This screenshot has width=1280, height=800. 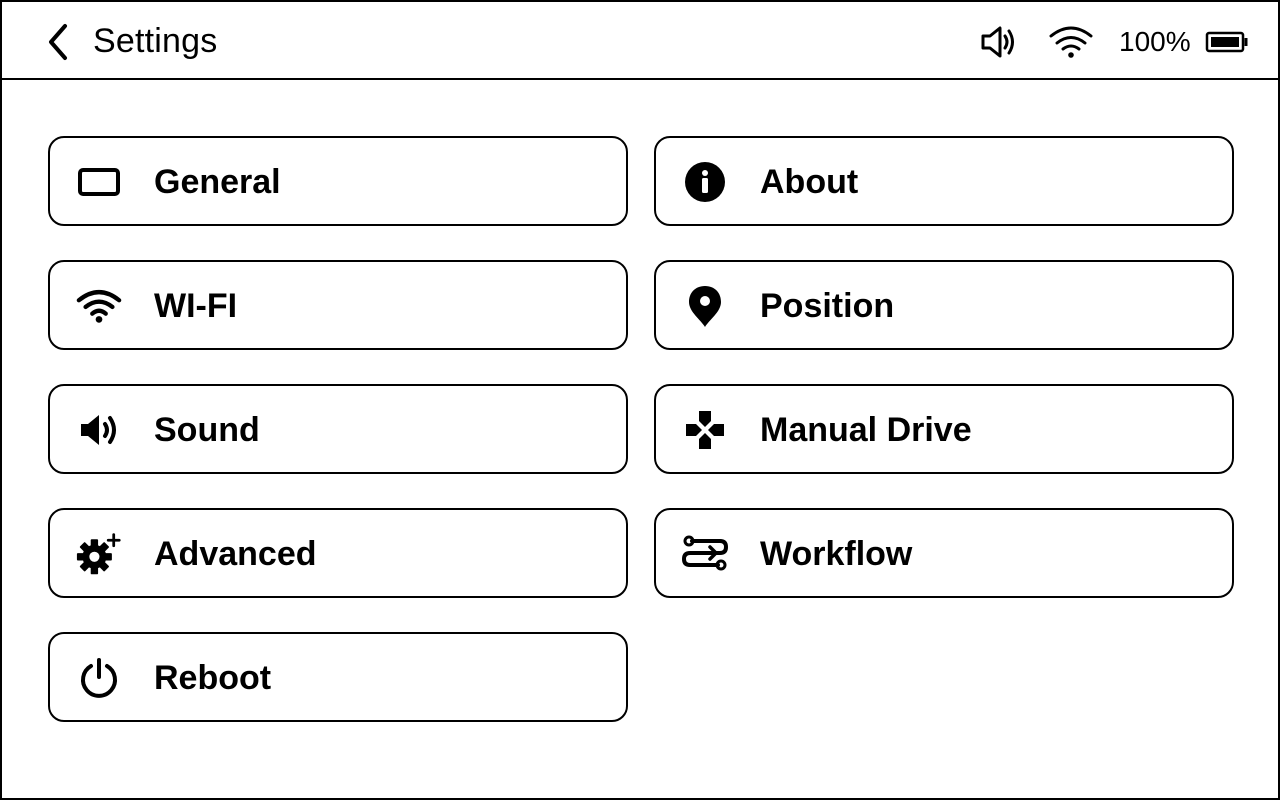 I want to click on dpad-icon, so click(x=705, y=430).